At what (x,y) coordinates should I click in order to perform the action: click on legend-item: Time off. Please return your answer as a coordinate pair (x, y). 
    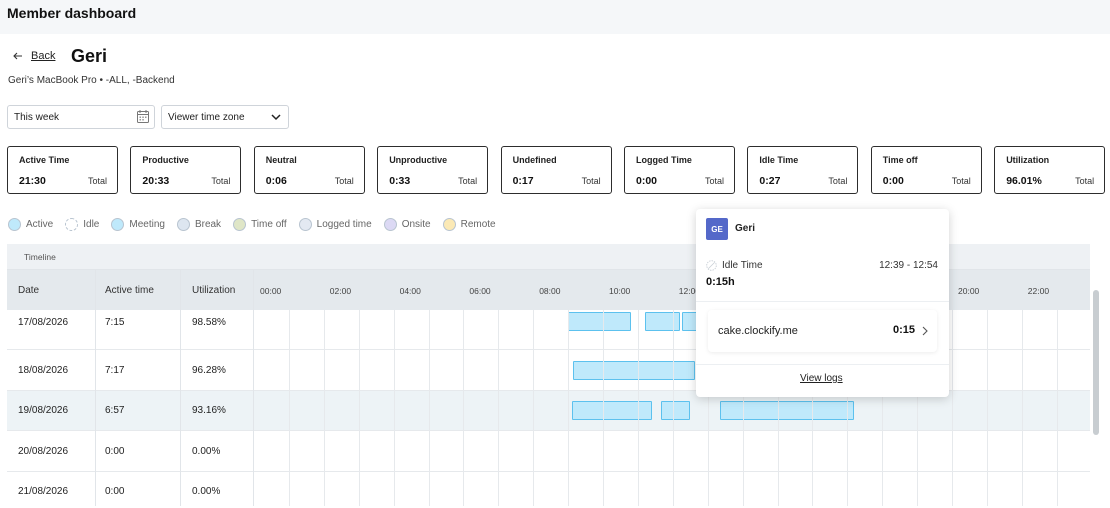
    Looking at the image, I should click on (260, 224).